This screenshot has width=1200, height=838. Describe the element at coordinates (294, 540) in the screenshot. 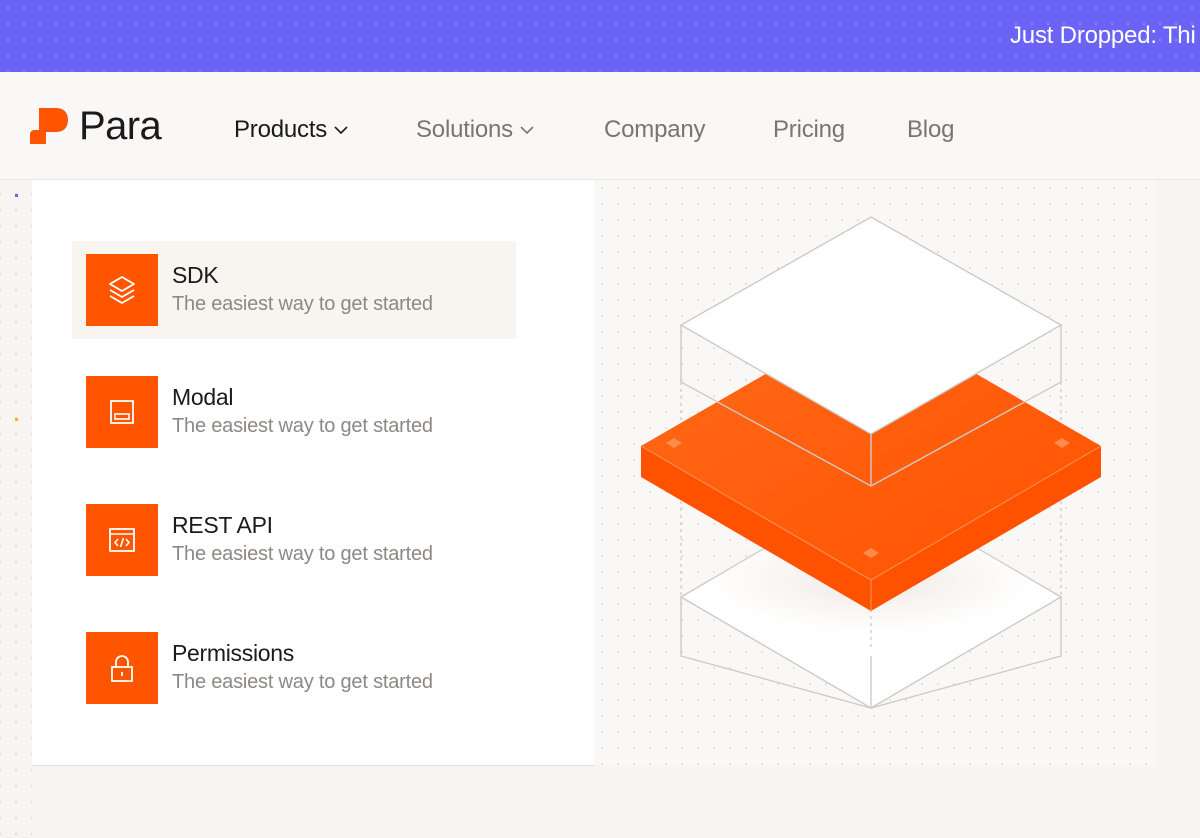

I see `menu-item-rest-api: REST API The easiest way to get started` at that location.